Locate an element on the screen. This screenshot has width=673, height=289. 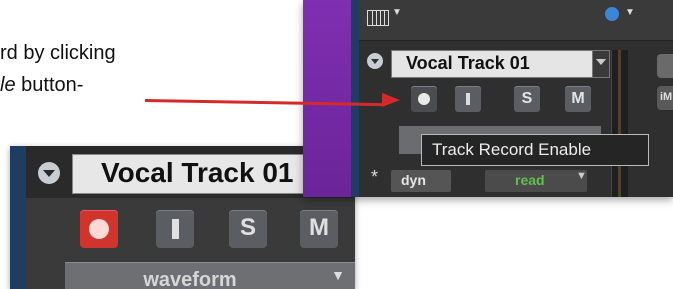
automation-mode-selector: read ▼ is located at coordinates (536, 181).